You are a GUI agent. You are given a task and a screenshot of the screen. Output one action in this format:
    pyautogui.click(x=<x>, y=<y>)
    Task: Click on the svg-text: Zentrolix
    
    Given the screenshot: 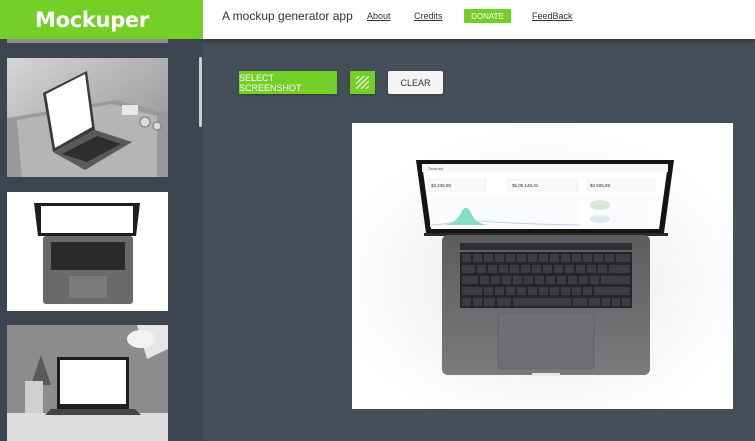 What is the action you would take?
    pyautogui.click(x=435, y=168)
    